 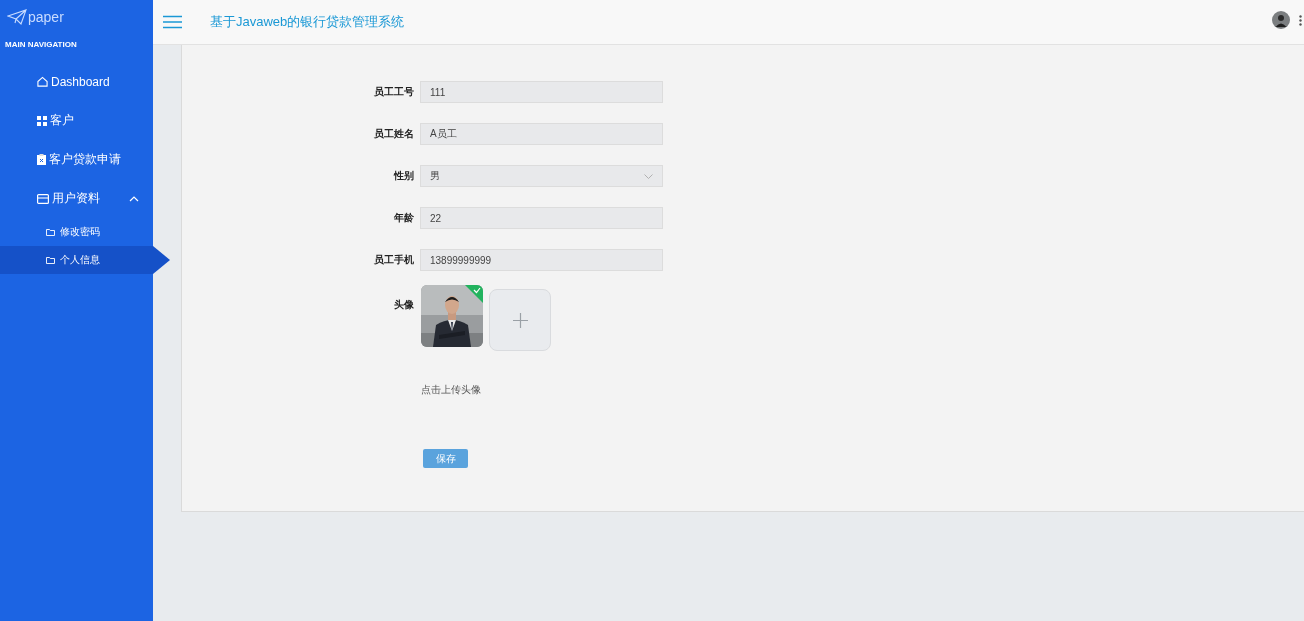 I want to click on field-label: 员工手机, so click(x=393, y=260).